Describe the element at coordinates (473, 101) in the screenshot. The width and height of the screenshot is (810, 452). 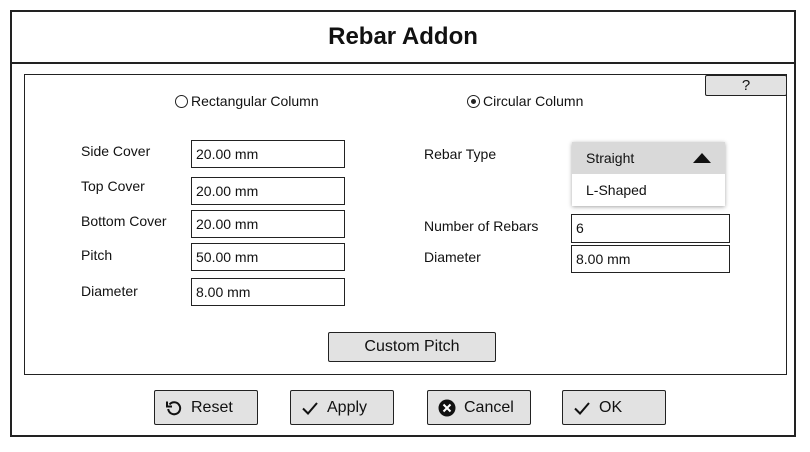
I see `radio-checked-icon` at that location.